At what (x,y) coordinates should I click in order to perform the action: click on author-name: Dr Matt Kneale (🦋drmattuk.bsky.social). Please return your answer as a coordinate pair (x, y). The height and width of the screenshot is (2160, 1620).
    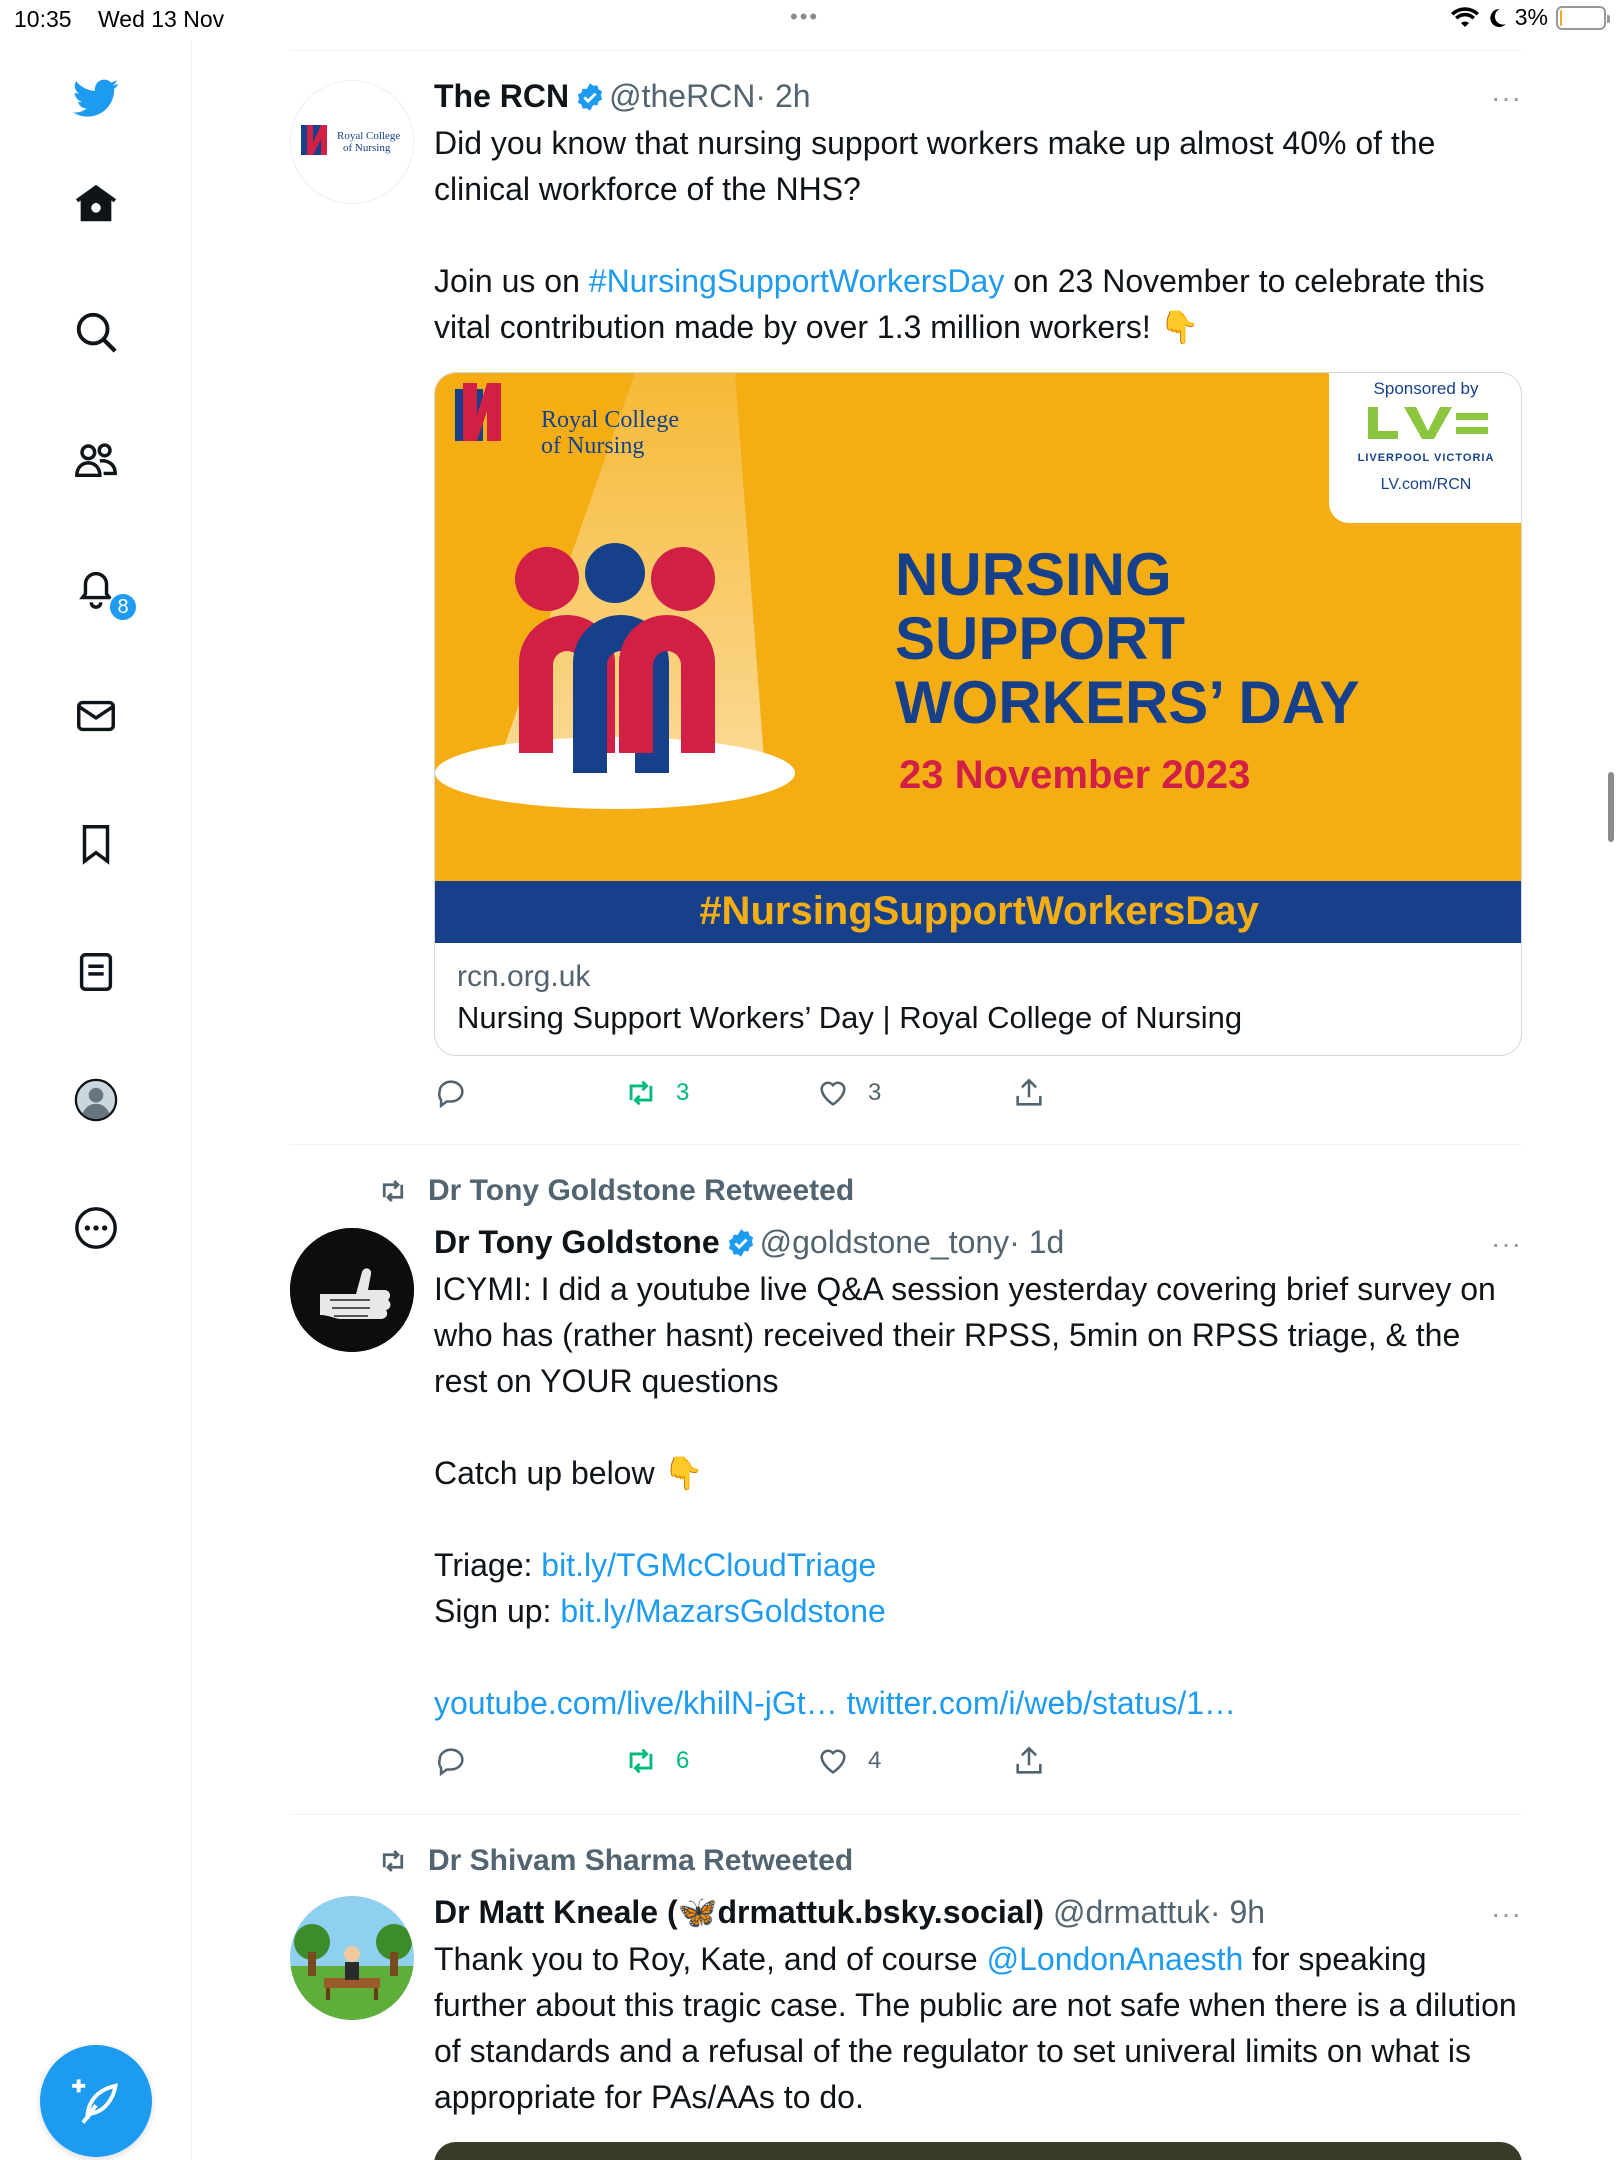
    Looking at the image, I should click on (739, 1912).